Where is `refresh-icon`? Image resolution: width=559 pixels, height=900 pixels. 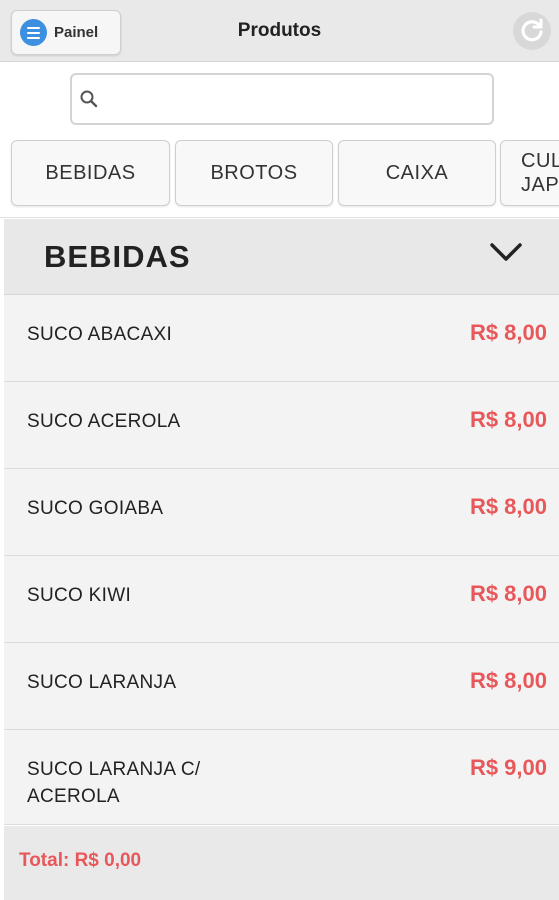
refresh-icon is located at coordinates (532, 30).